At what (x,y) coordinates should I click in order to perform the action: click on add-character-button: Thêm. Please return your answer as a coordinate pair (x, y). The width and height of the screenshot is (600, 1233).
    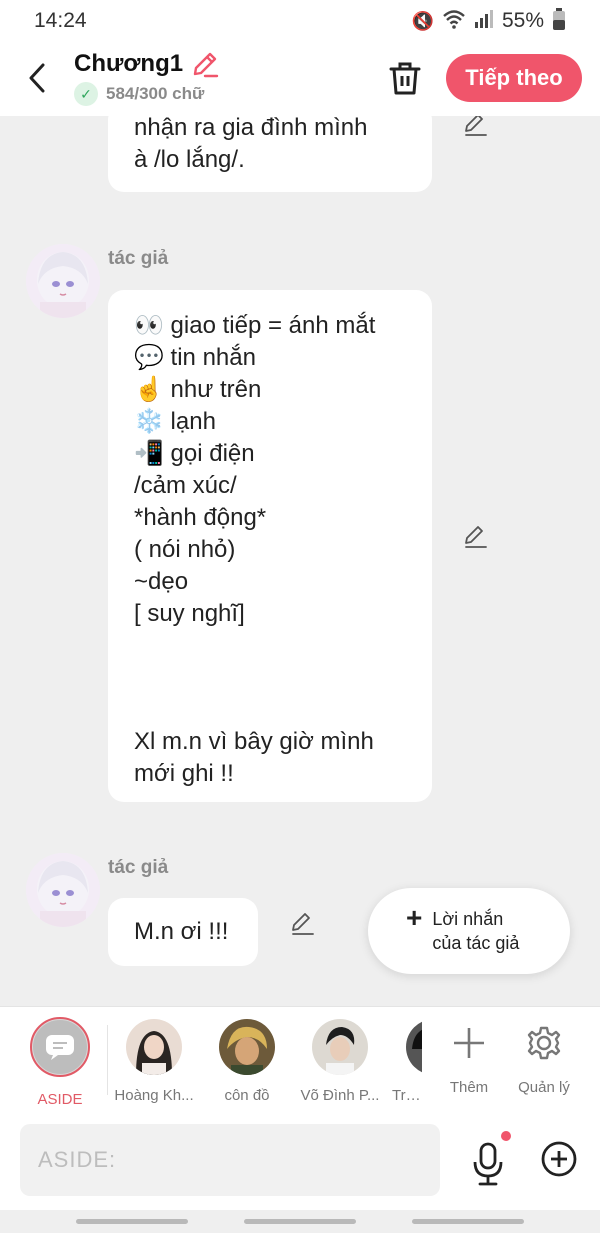
    Looking at the image, I should click on (469, 1058).